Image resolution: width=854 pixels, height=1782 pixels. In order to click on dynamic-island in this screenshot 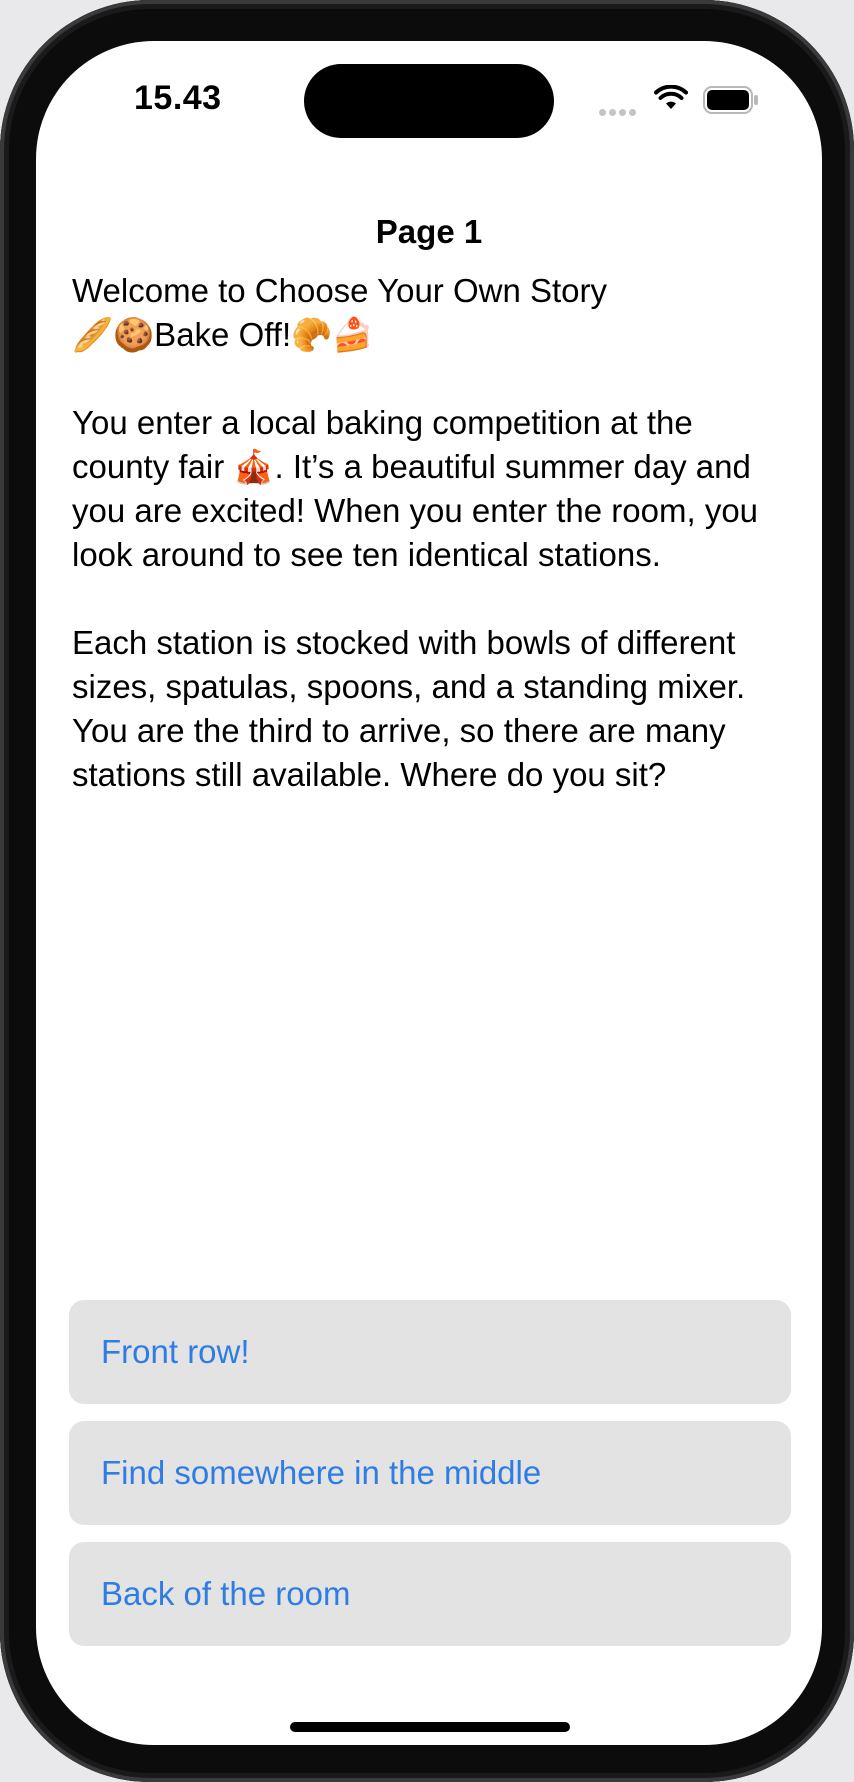, I will do `click(429, 101)`.